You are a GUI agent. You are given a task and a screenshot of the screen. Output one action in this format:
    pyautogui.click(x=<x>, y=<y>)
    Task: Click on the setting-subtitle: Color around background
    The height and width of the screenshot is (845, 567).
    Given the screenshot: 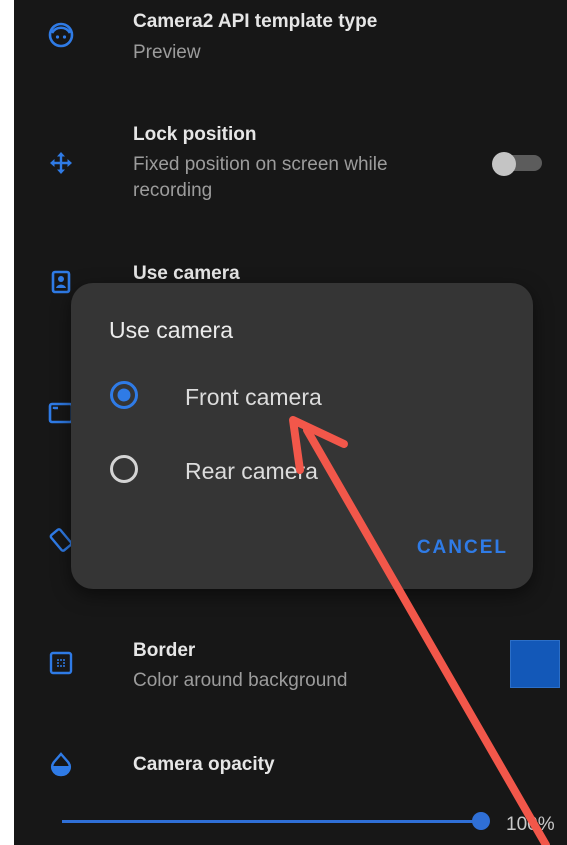 What is the action you would take?
    pyautogui.click(x=240, y=680)
    